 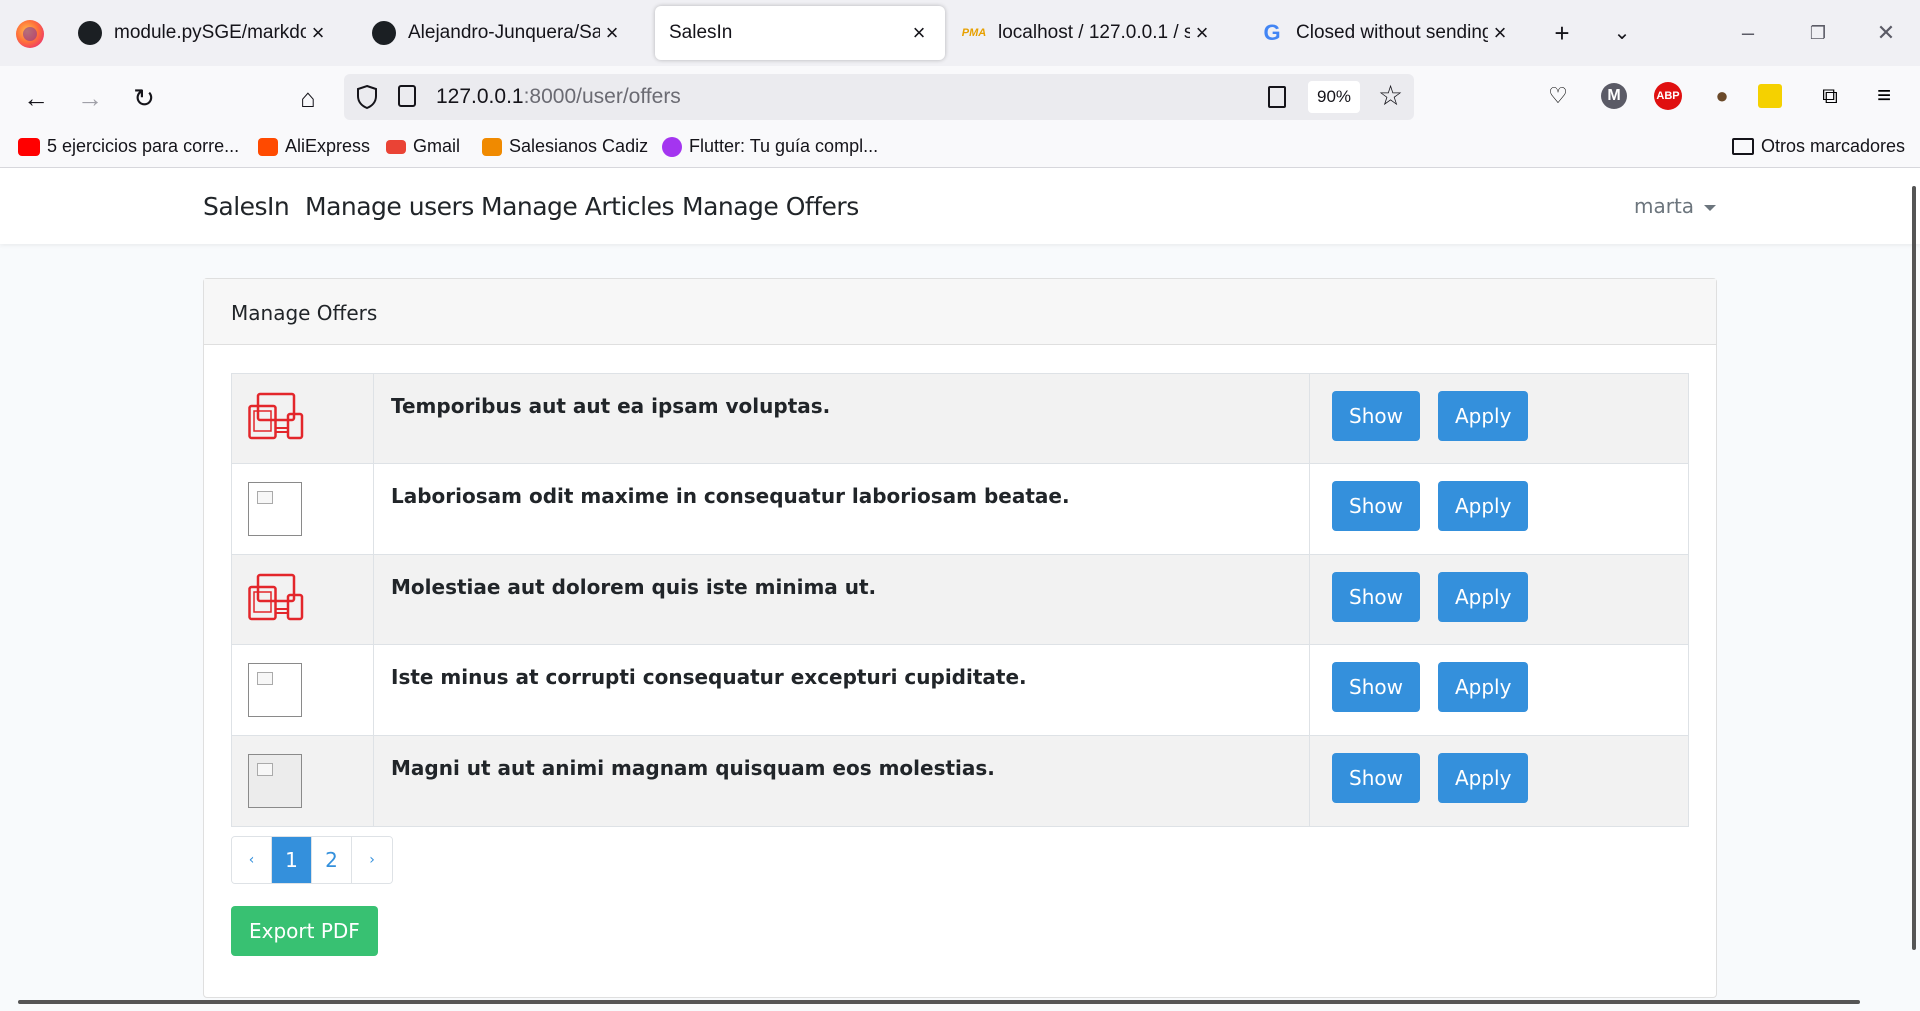 I want to click on folder-icon, so click(x=1743, y=146).